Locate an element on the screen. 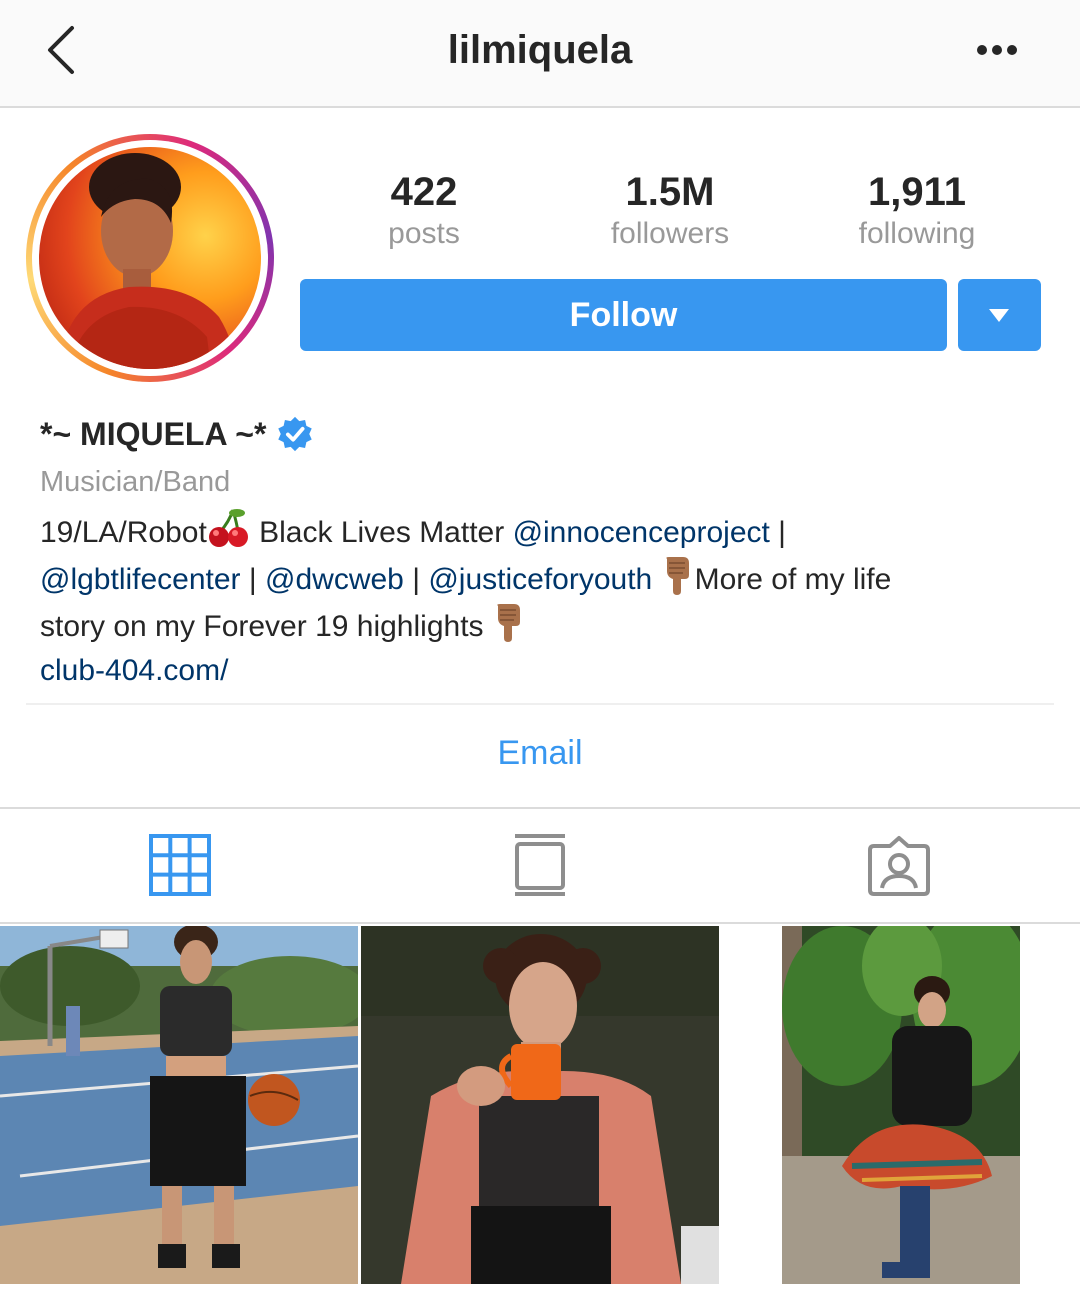  tagged-person-icon is located at coordinates (899, 866).